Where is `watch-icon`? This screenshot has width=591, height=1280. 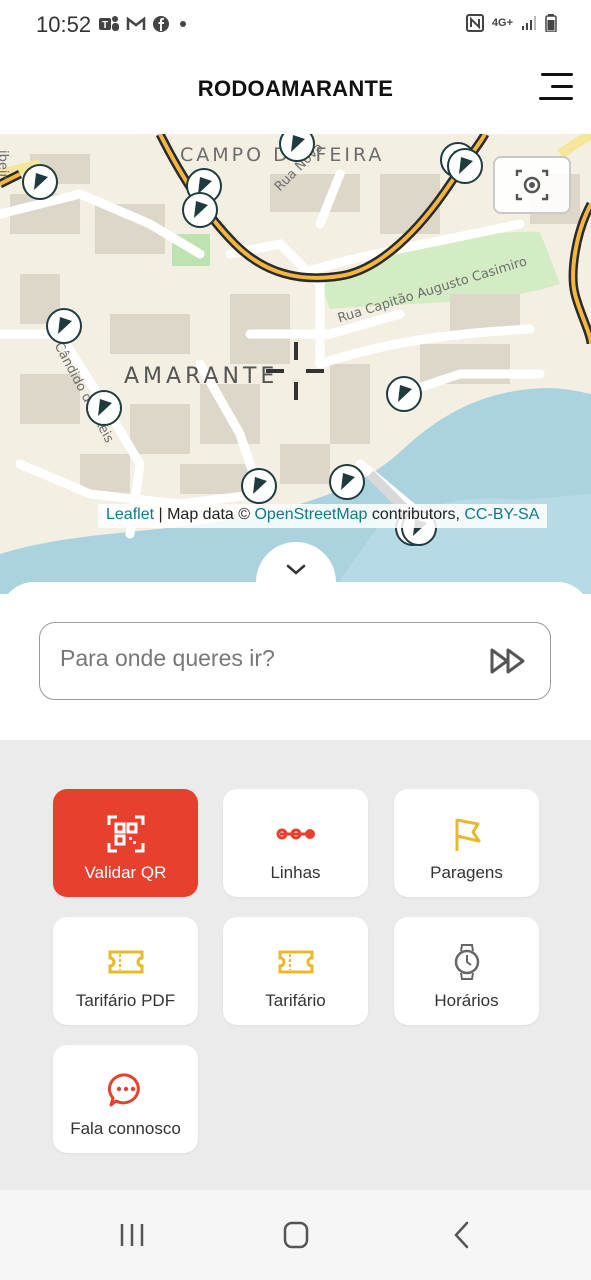 watch-icon is located at coordinates (466, 962).